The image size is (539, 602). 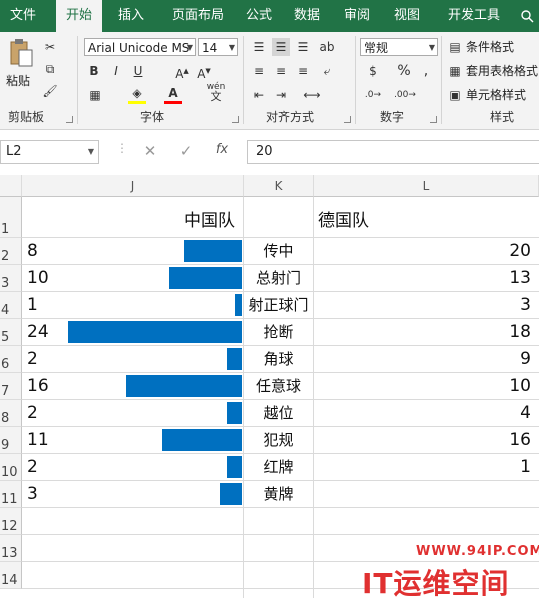 I want to click on underline-icon: U, so click(x=138, y=71).